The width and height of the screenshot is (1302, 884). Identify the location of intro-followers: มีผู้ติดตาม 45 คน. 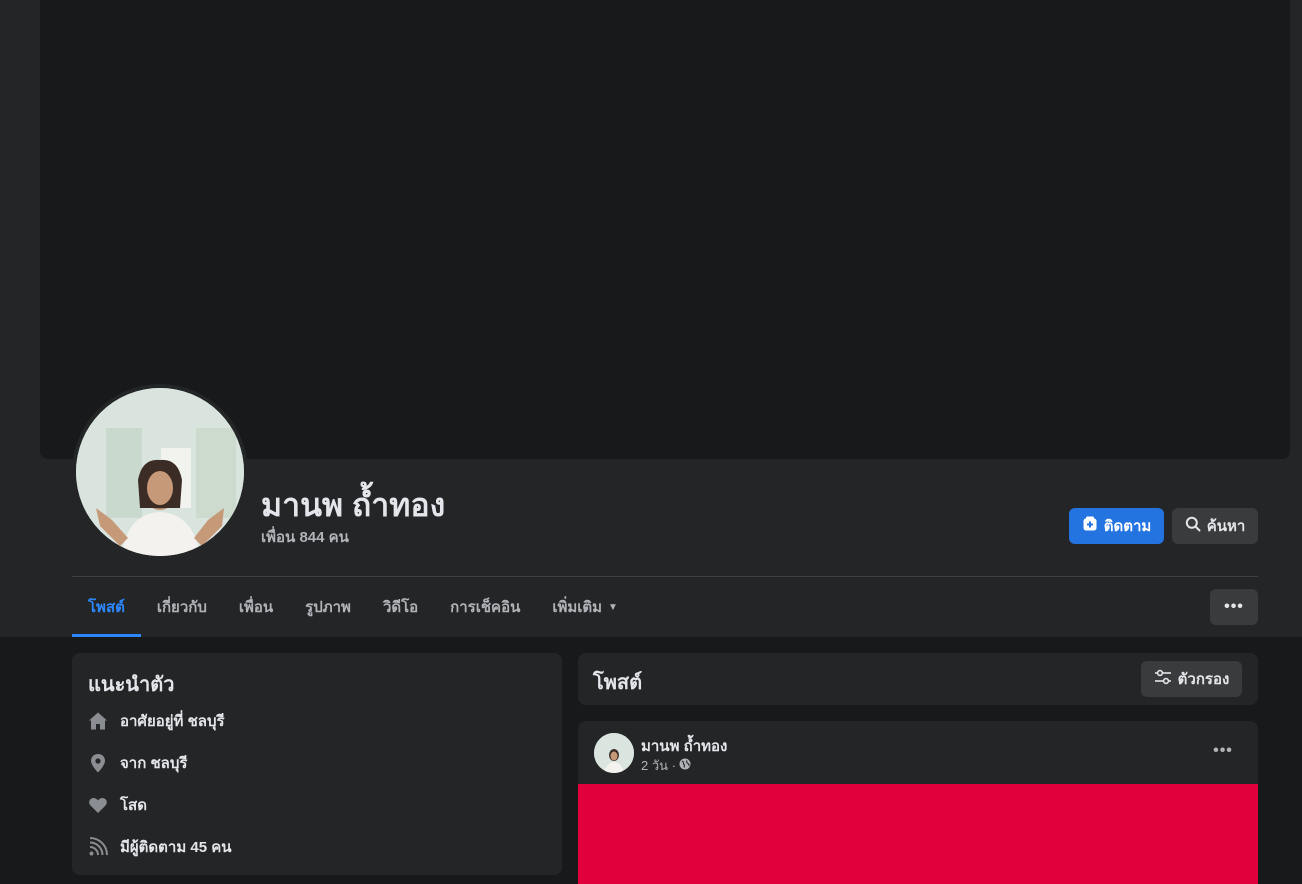
(160, 847).